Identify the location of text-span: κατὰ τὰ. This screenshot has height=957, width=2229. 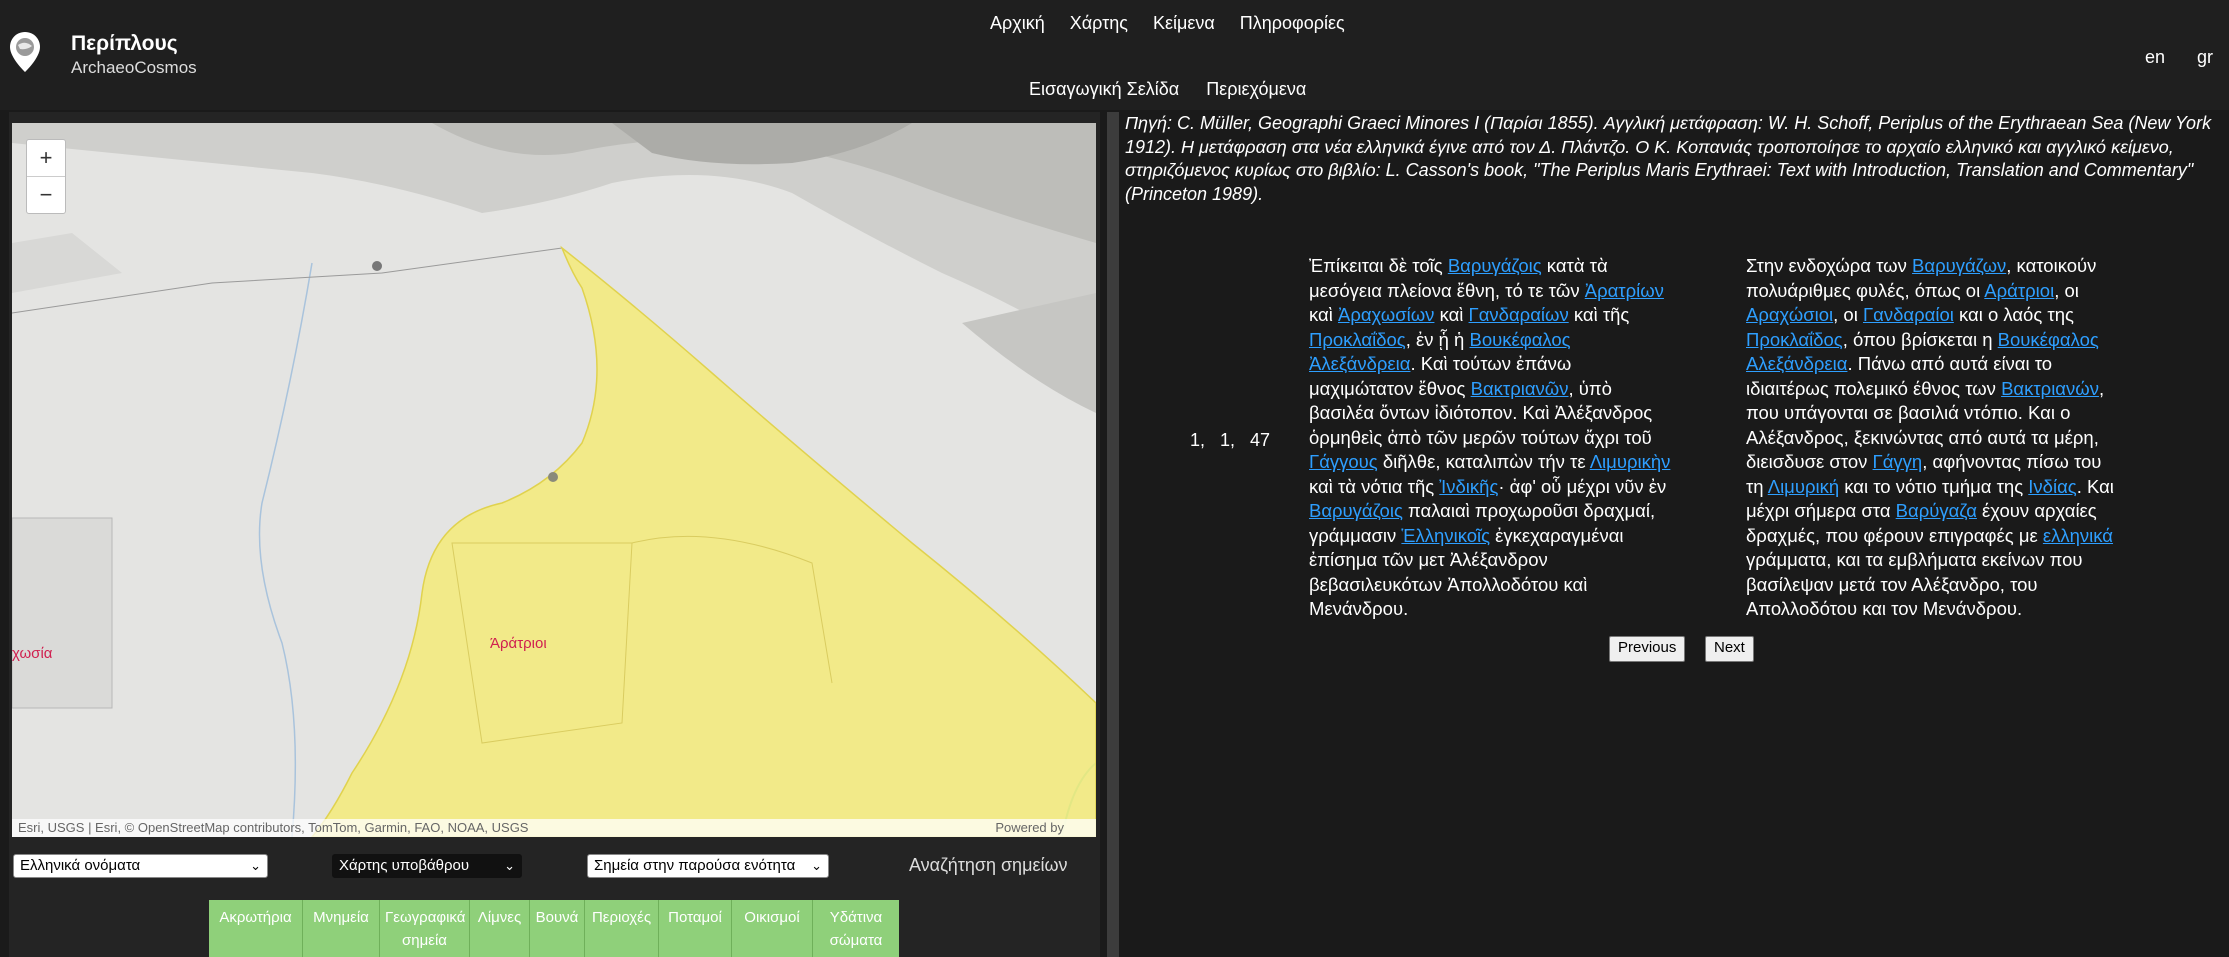
(1574, 265).